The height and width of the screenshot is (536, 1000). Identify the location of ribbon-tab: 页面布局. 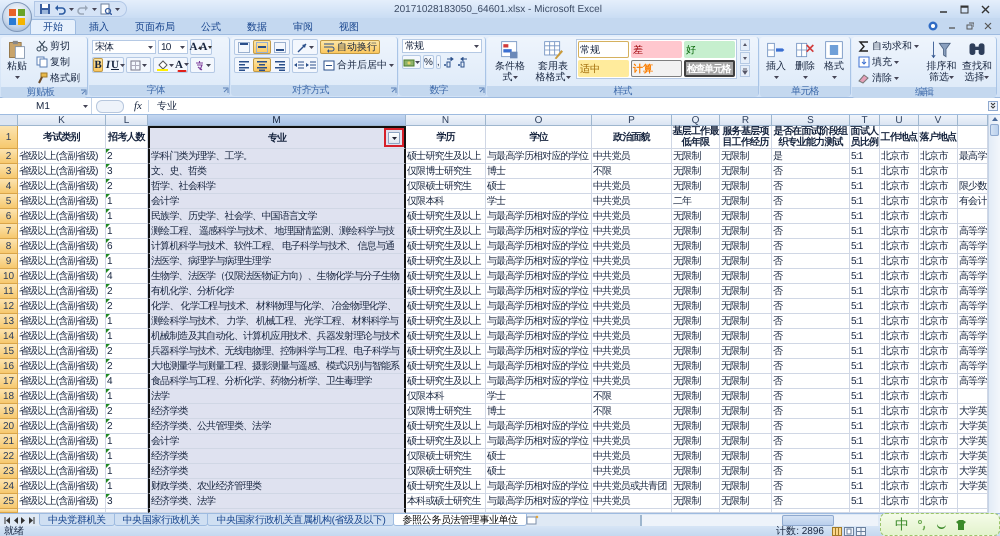
(155, 26).